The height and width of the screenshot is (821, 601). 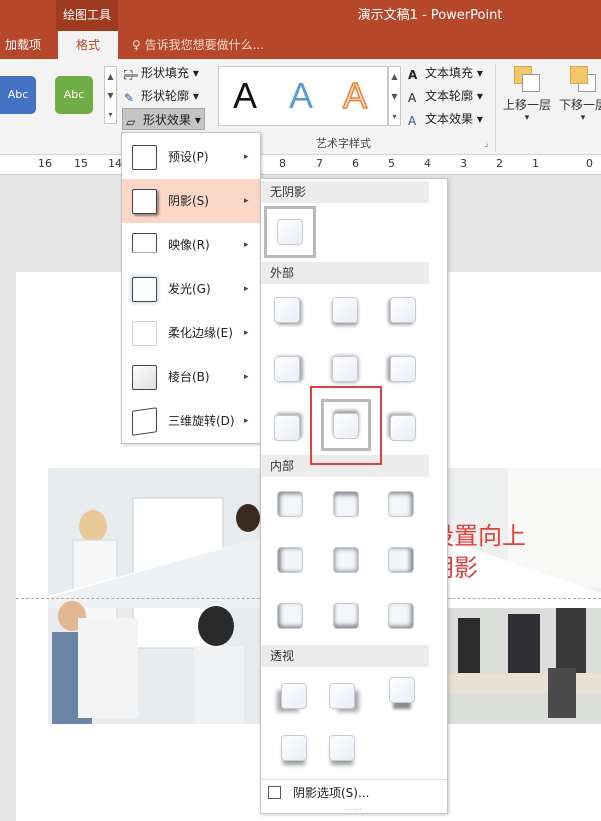 I want to click on ruler-number: 5, so click(x=391, y=163).